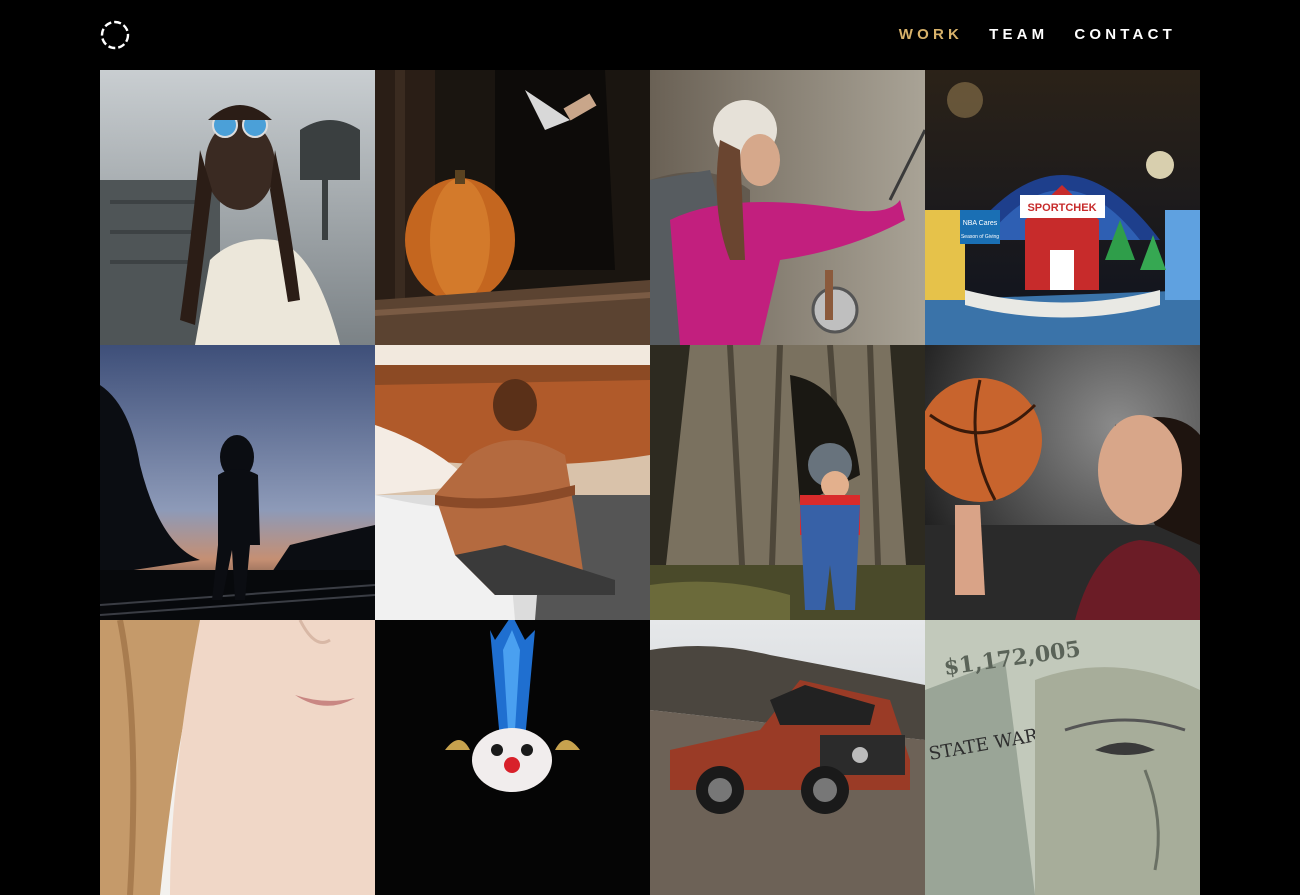 The image size is (1300, 895). Describe the element at coordinates (980, 237) in the screenshot. I see `season-of-giving-label: Season of Giving` at that location.